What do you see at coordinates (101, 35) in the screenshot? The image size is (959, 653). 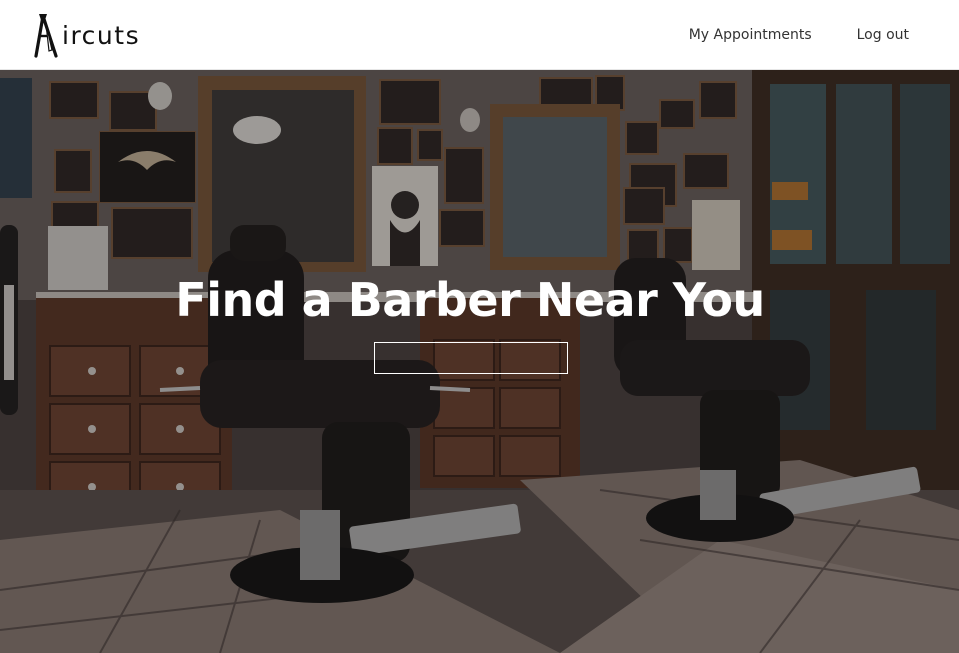 I see `brand-name: ircuts` at bounding box center [101, 35].